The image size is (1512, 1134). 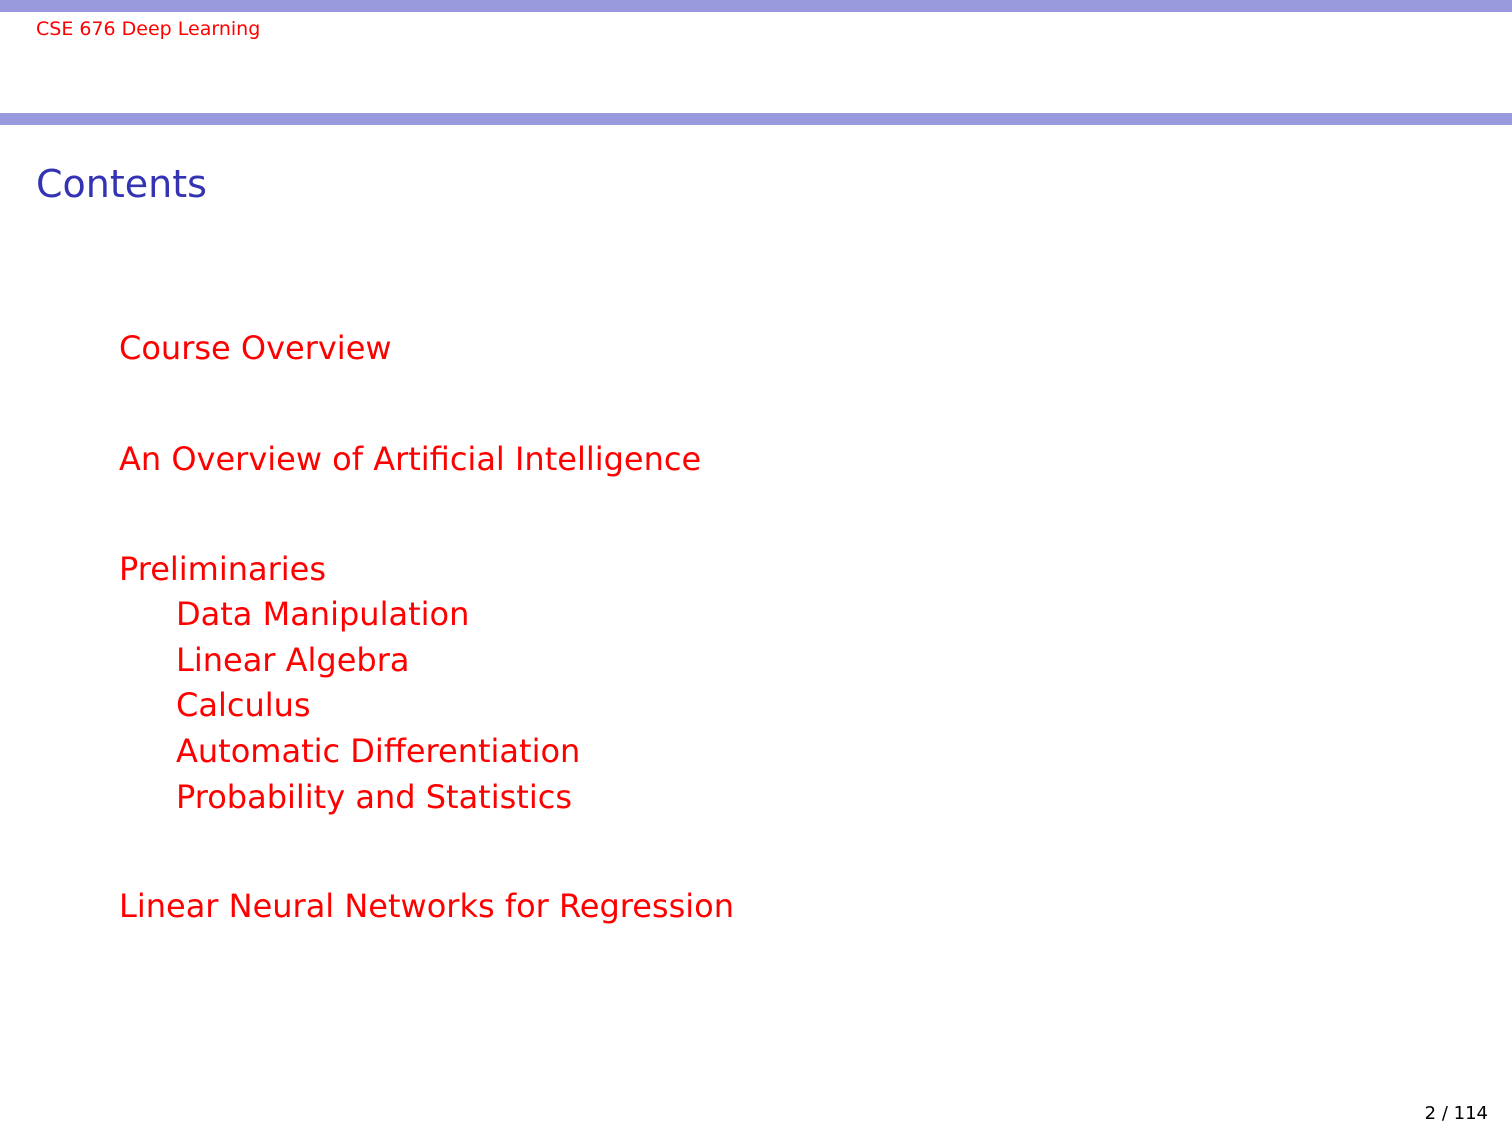 I want to click on toc-subsection-linear-algebra: Linear Algebra, so click(x=292, y=660).